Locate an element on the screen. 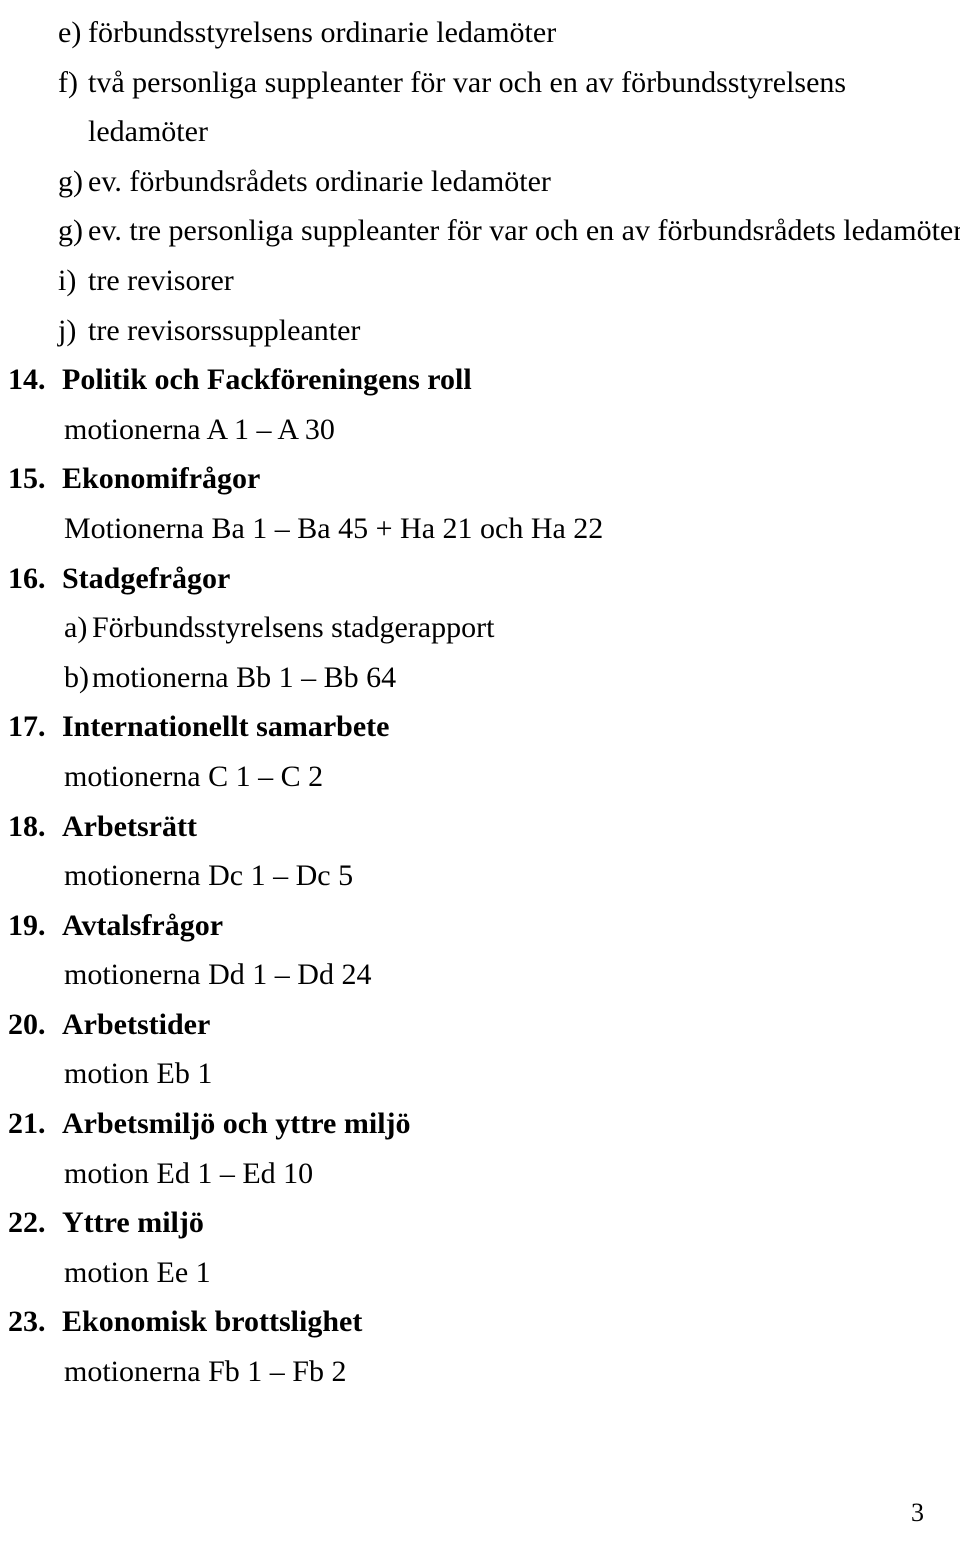 This screenshot has height=1550, width=960. agenda-item-letter: b) is located at coordinates (76, 677).